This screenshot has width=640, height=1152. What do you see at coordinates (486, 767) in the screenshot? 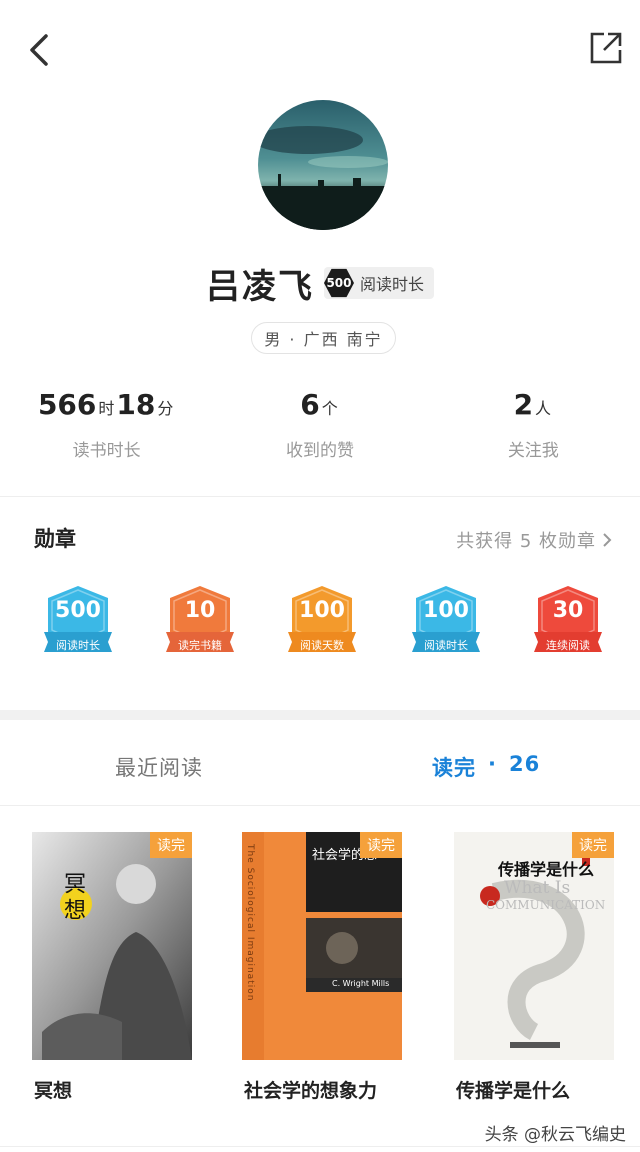
I see `tab-finished: 读完 · 26` at bounding box center [486, 767].